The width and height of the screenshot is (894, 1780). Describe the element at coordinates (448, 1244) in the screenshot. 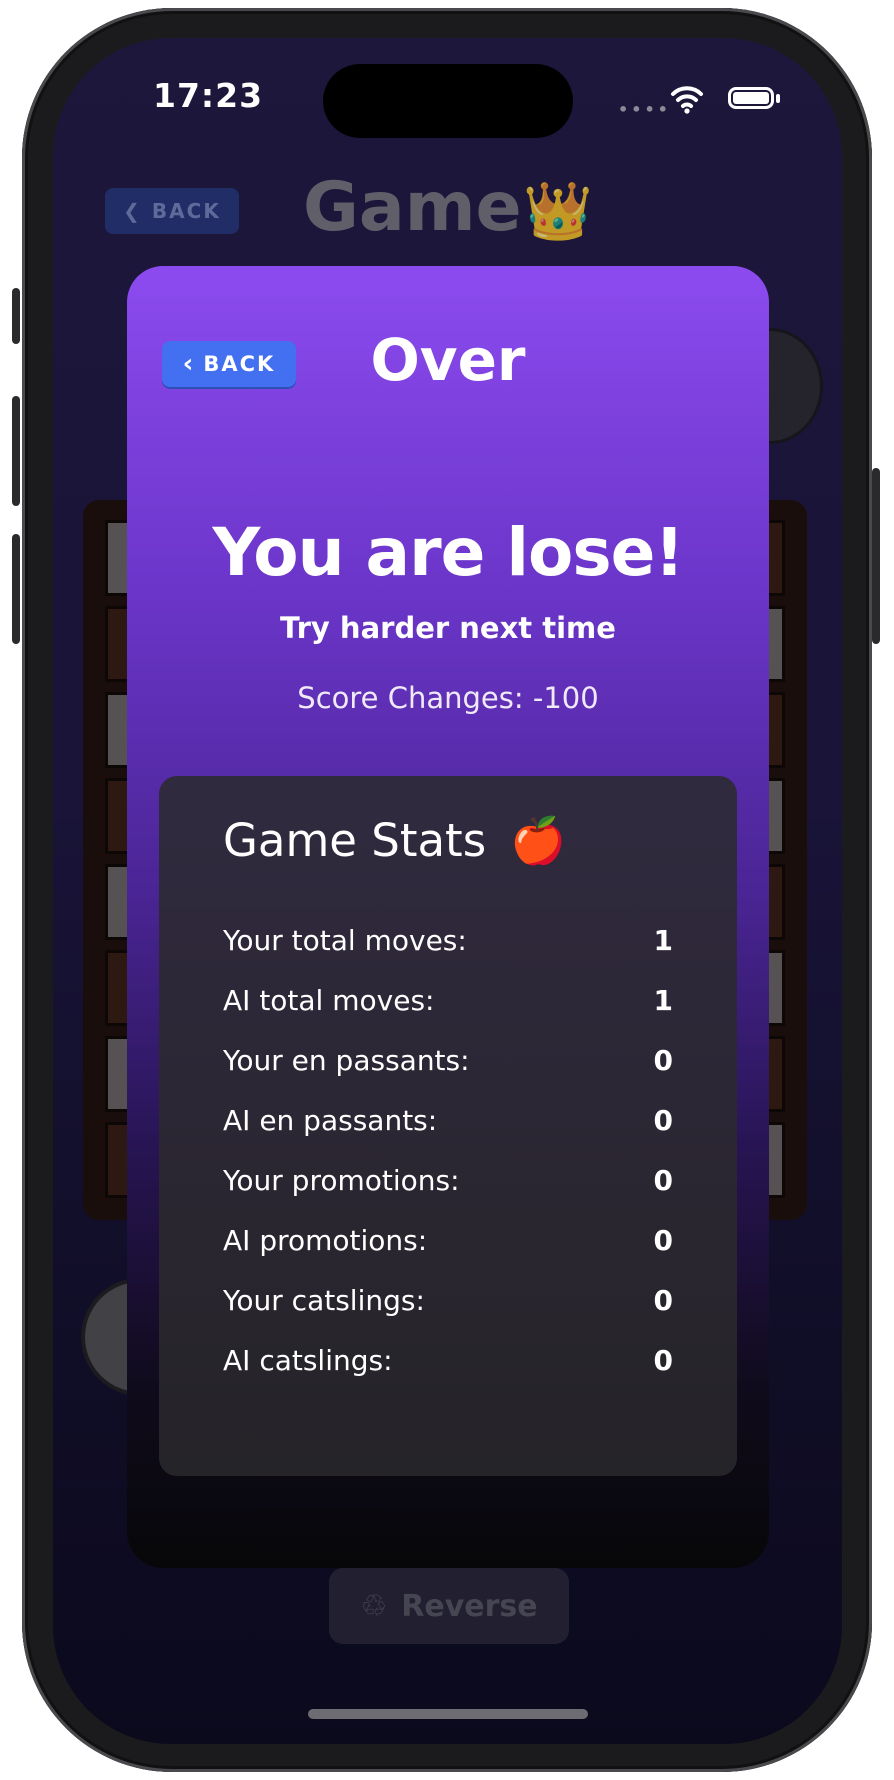

I see `stat-row: AI promotions: 0` at that location.